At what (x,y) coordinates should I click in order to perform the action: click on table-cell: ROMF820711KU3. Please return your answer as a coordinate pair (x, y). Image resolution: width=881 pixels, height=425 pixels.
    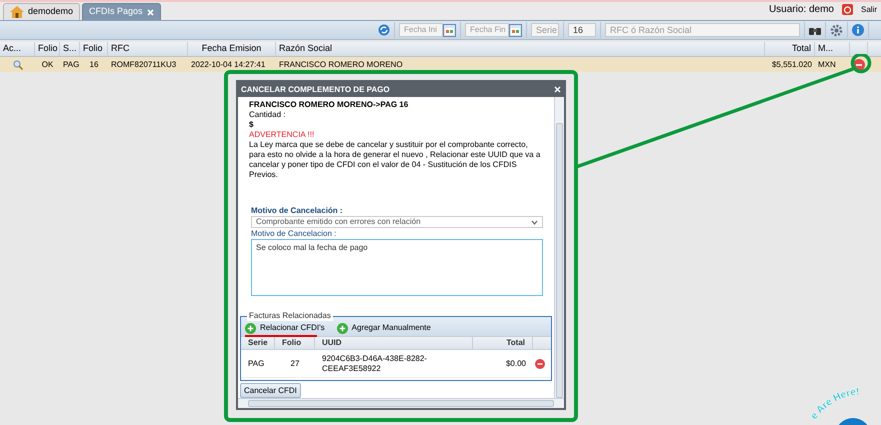
    Looking at the image, I should click on (143, 64).